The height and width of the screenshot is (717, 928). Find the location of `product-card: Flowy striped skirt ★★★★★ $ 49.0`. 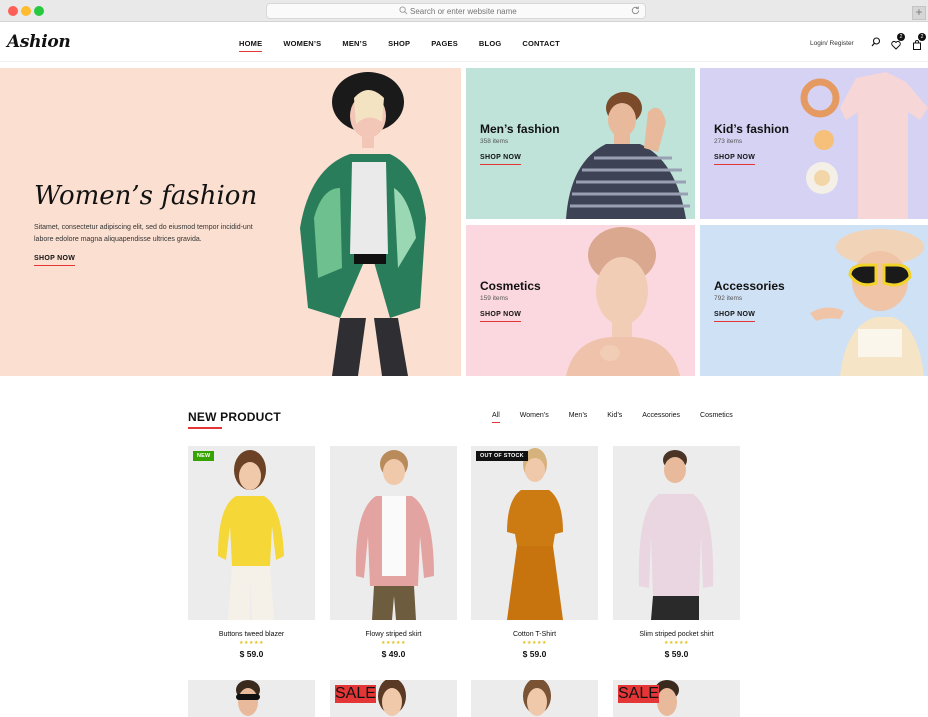

product-card: Flowy striped skirt ★★★★★ $ 49.0 is located at coordinates (393, 552).